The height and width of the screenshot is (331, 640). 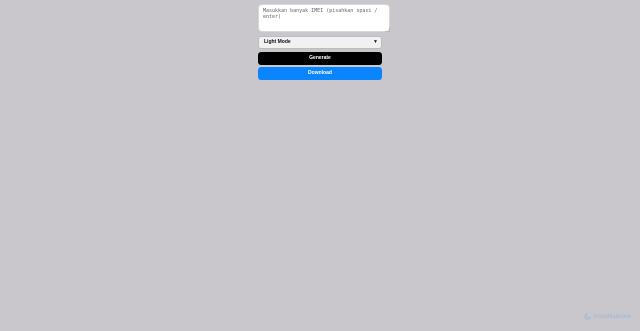 I want to click on mode-select: Light Mode ▼, so click(x=320, y=42).